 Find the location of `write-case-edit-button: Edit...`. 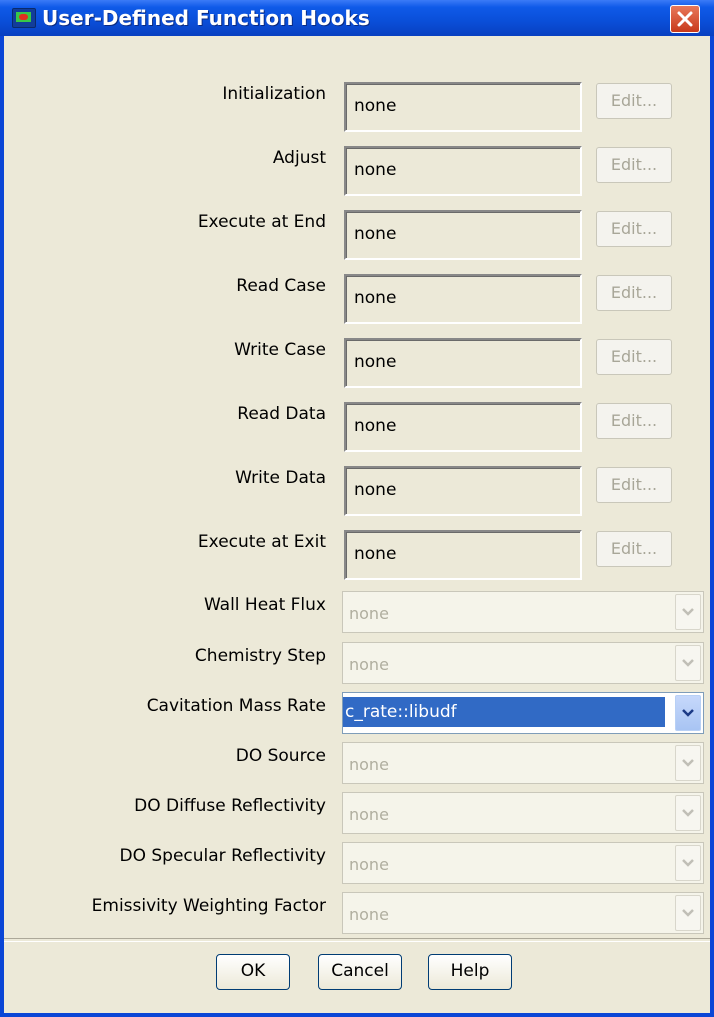

write-case-edit-button: Edit... is located at coordinates (634, 357).